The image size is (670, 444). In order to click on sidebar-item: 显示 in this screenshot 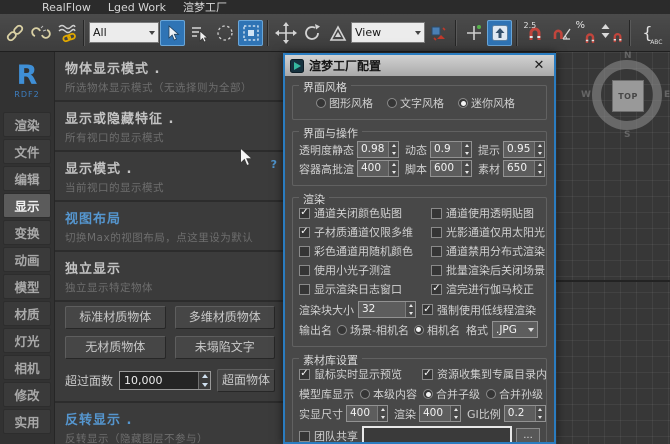, I will do `click(27, 205)`.